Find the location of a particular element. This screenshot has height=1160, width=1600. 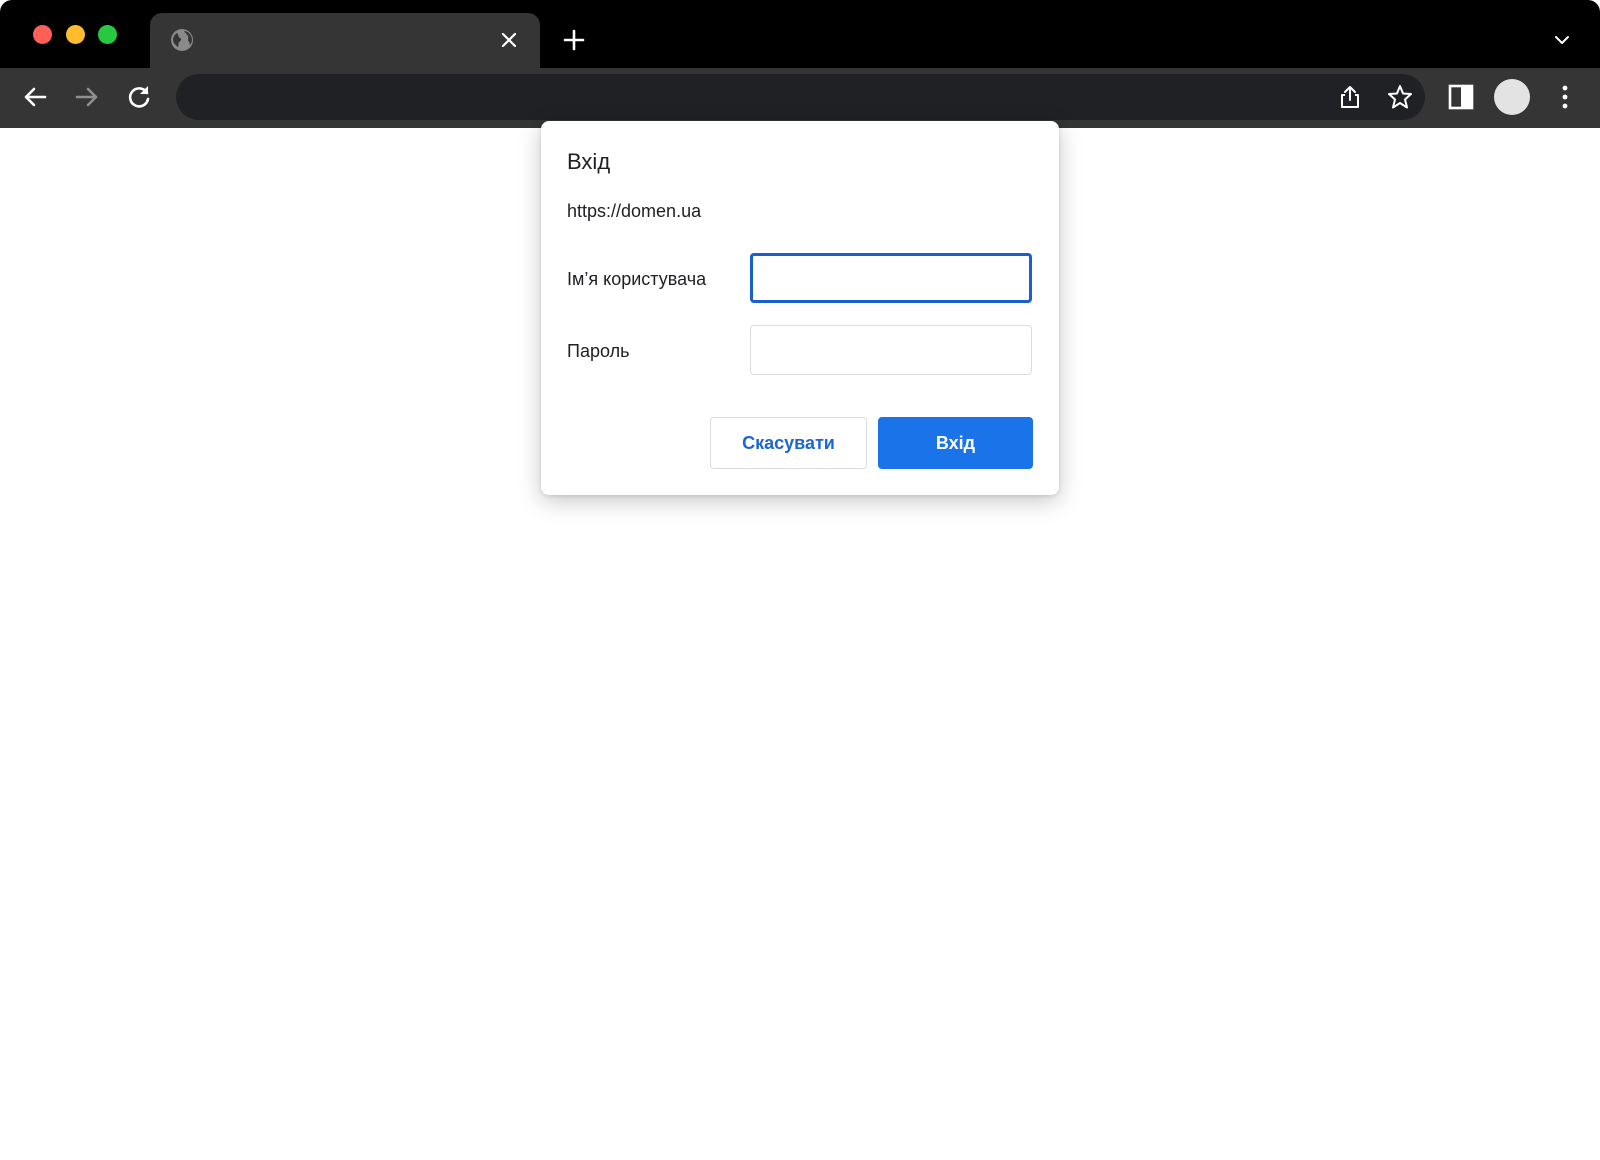

star-icon is located at coordinates (1400, 97).